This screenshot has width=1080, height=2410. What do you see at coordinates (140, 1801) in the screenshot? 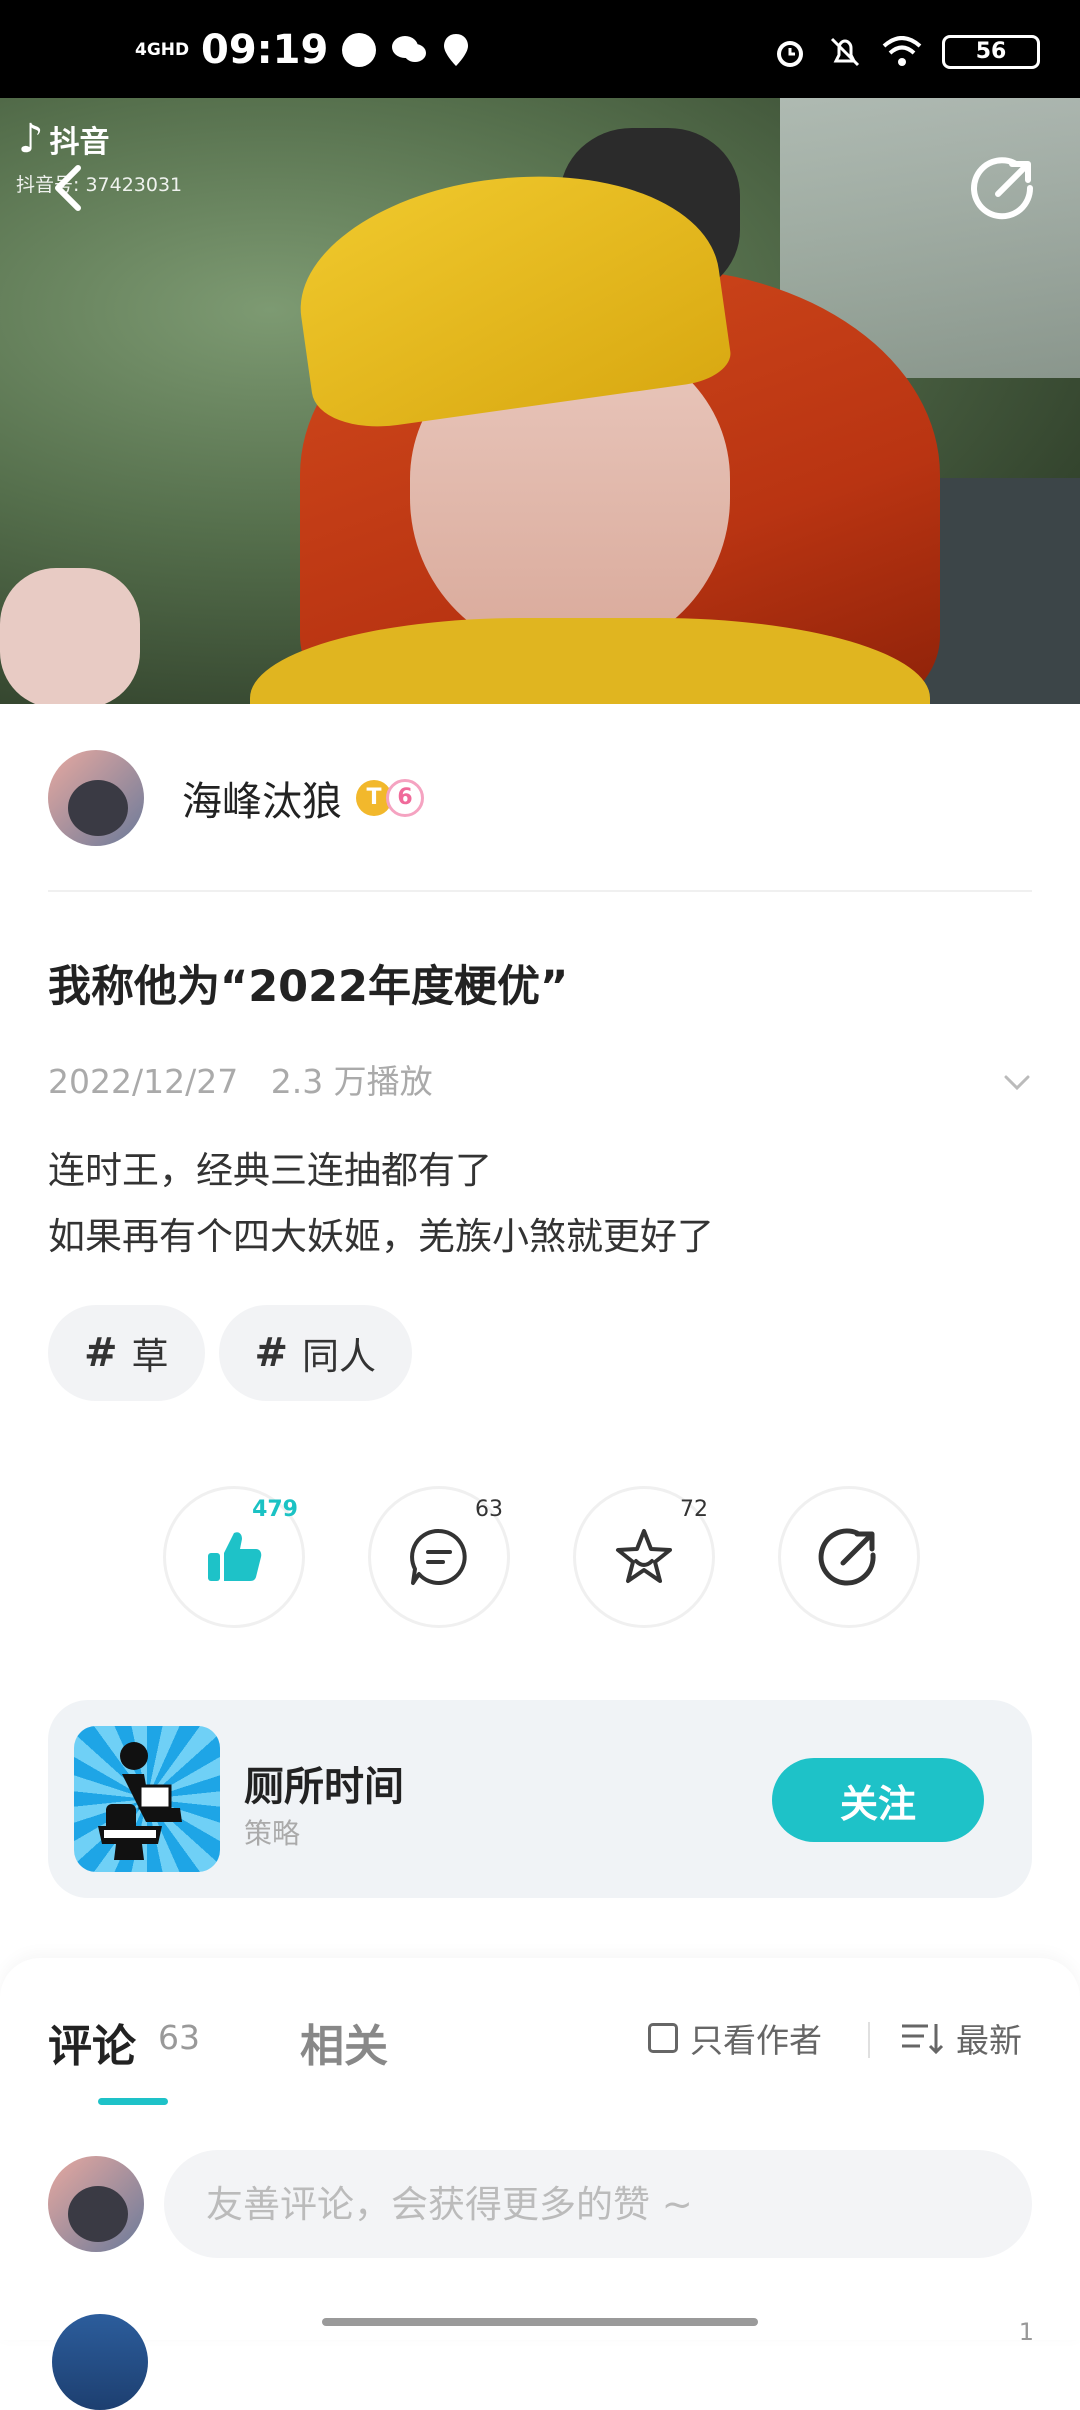
I see `toilet-figure-icon` at bounding box center [140, 1801].